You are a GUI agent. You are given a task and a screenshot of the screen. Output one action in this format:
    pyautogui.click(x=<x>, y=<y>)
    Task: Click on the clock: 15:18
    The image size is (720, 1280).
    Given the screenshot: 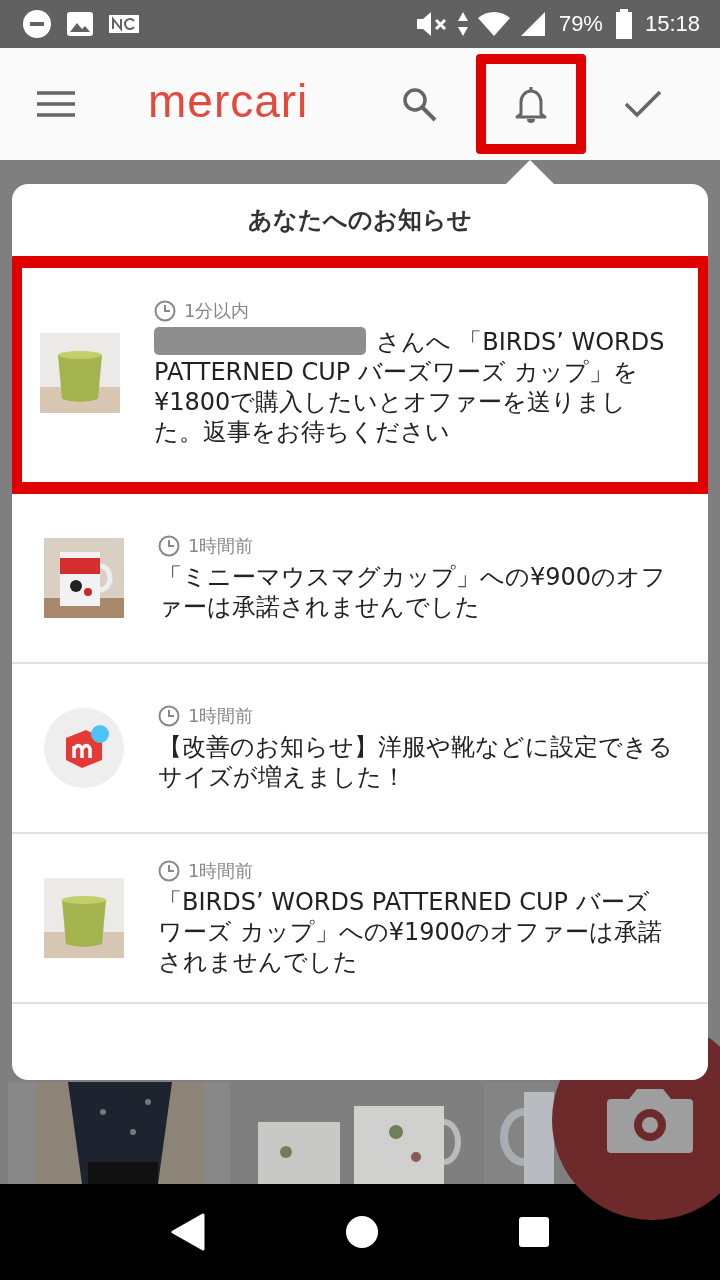 What is the action you would take?
    pyautogui.click(x=672, y=24)
    